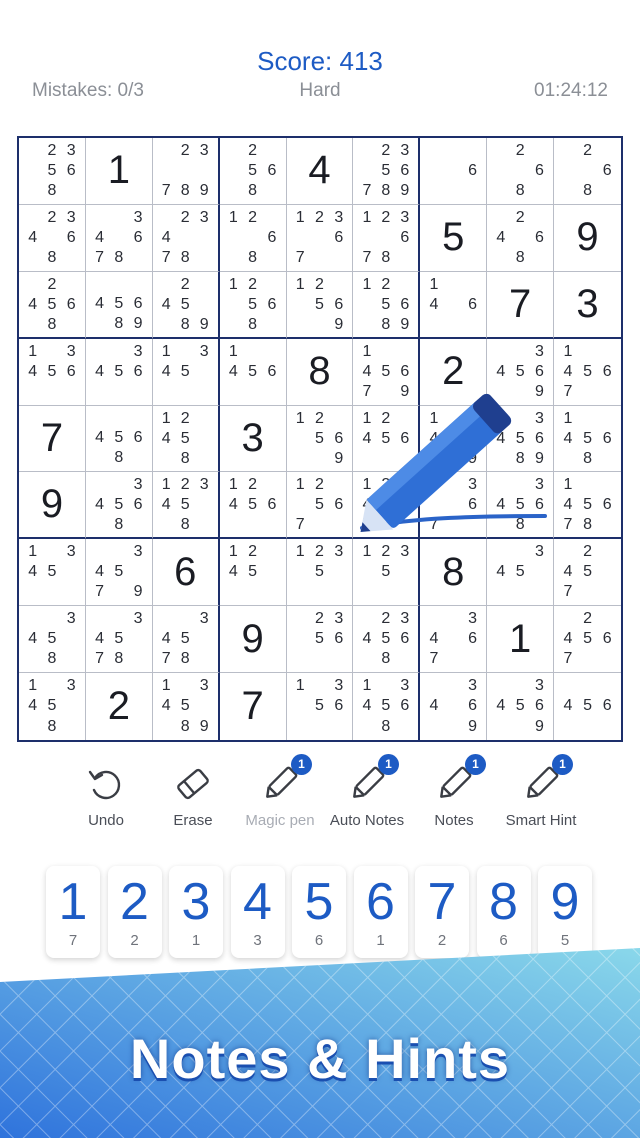 Image resolution: width=640 pixels, height=1138 pixels. I want to click on board-cell: 1 356, so click(320, 706).